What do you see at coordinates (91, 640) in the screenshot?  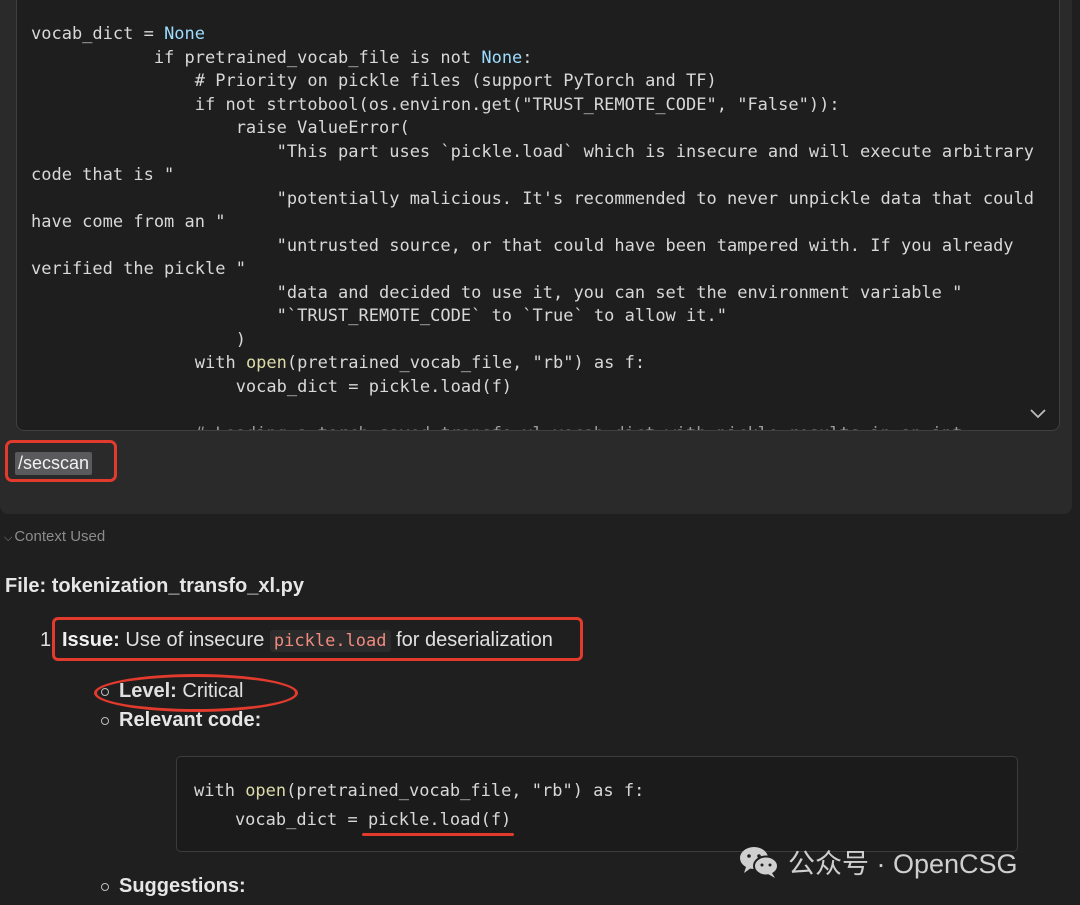 I see `issue-label: Issue:` at bounding box center [91, 640].